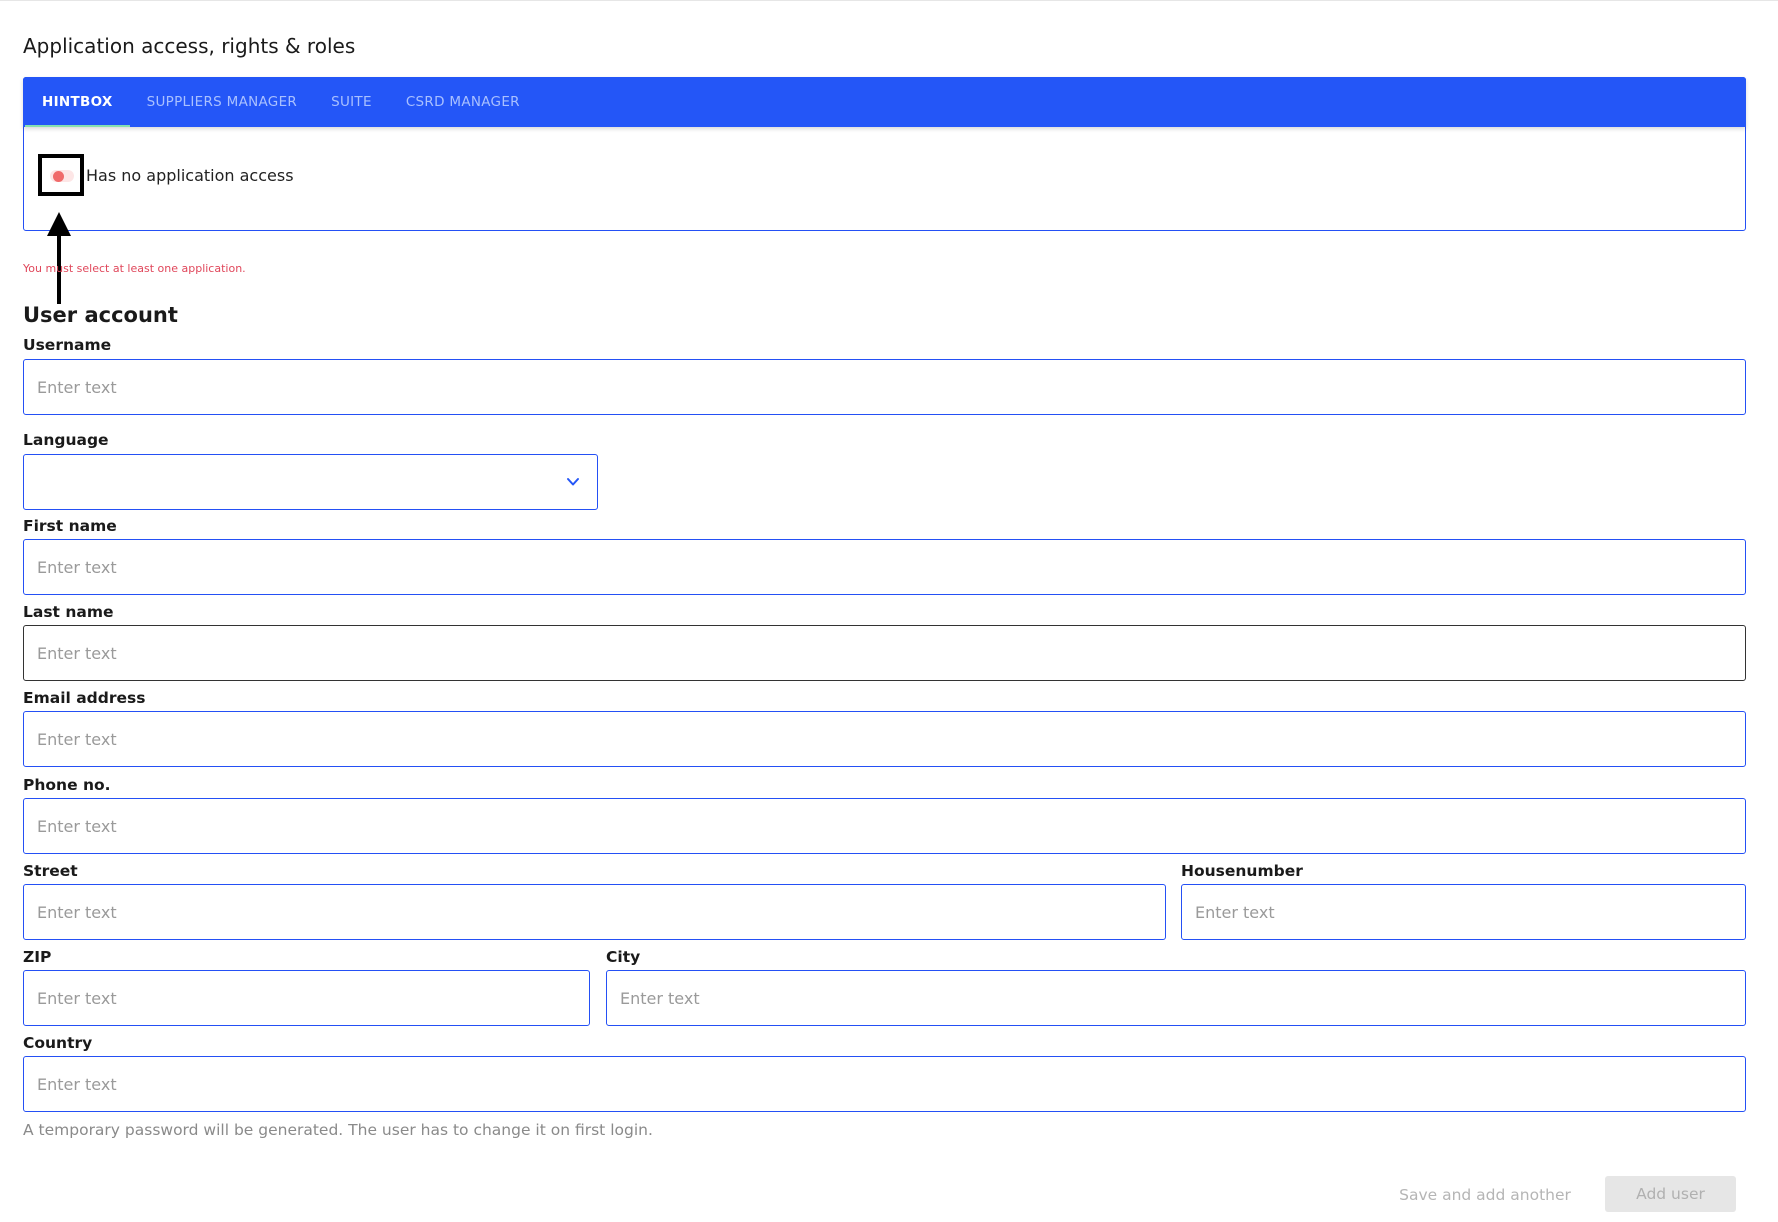 This screenshot has width=1778, height=1222. I want to click on application-access-toggle-row: Has no application access, so click(166, 175).